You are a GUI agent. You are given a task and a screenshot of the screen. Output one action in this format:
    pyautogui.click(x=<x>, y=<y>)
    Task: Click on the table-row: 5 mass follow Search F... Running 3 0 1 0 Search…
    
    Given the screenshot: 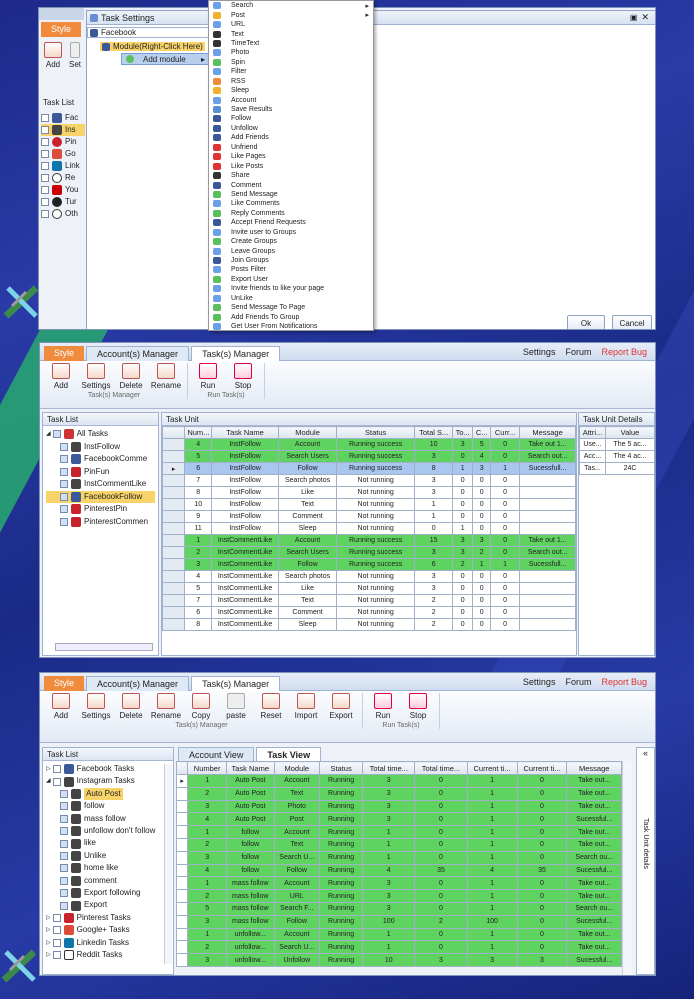 What is the action you would take?
    pyautogui.click(x=398, y=908)
    